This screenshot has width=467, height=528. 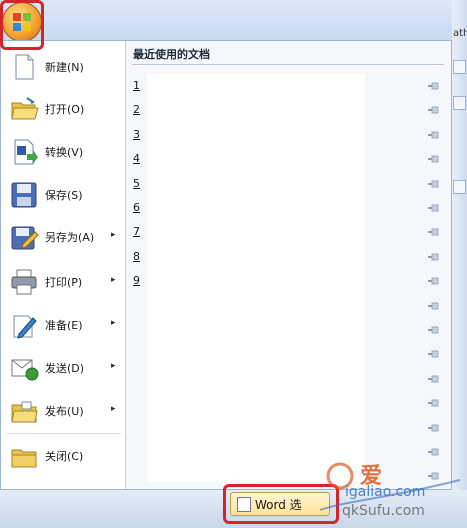 I want to click on publish-folder-icon, so click(x=24, y=412).